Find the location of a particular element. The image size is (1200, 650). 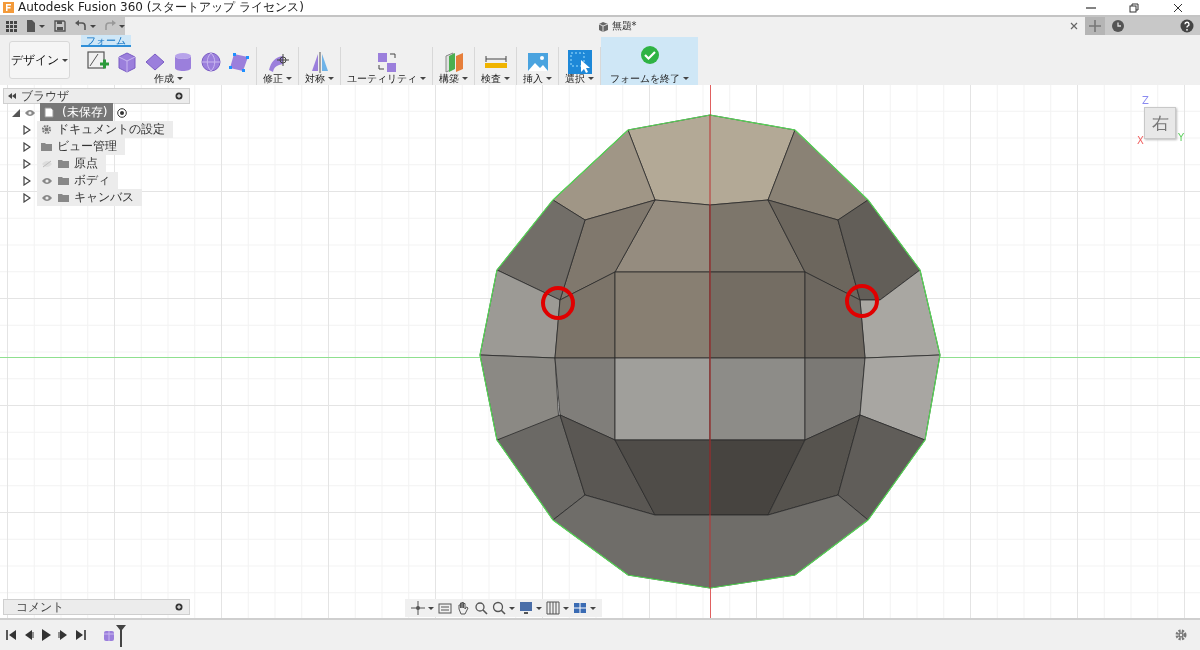

document-tab: 無題* is located at coordinates (605, 26).